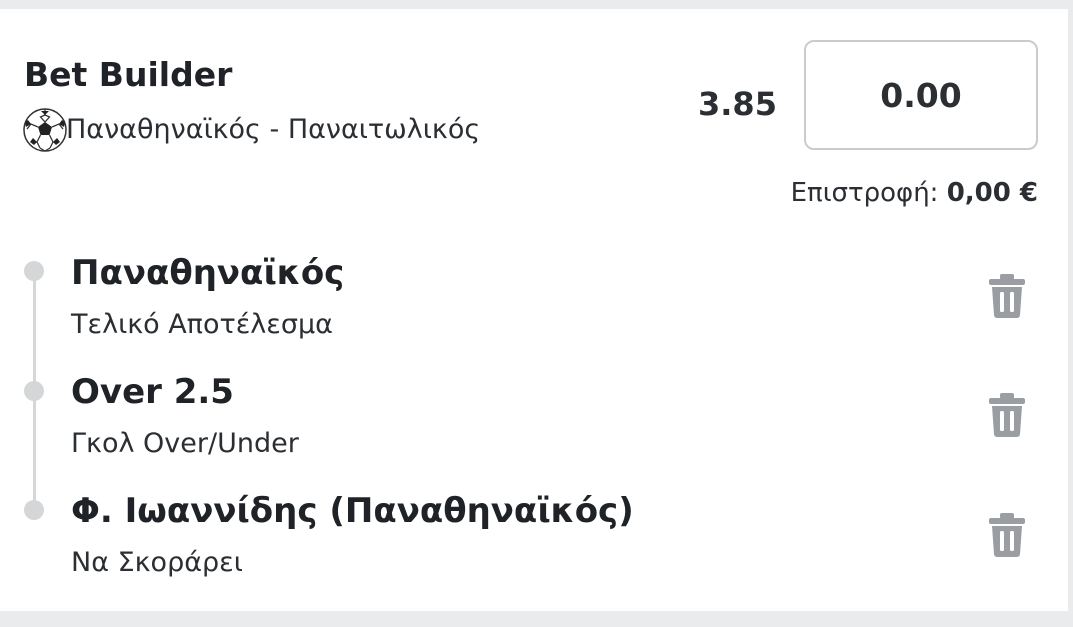 The width and height of the screenshot is (1073, 627). Describe the element at coordinates (208, 273) in the screenshot. I see `selection-name: Παναθηναϊκός` at that location.